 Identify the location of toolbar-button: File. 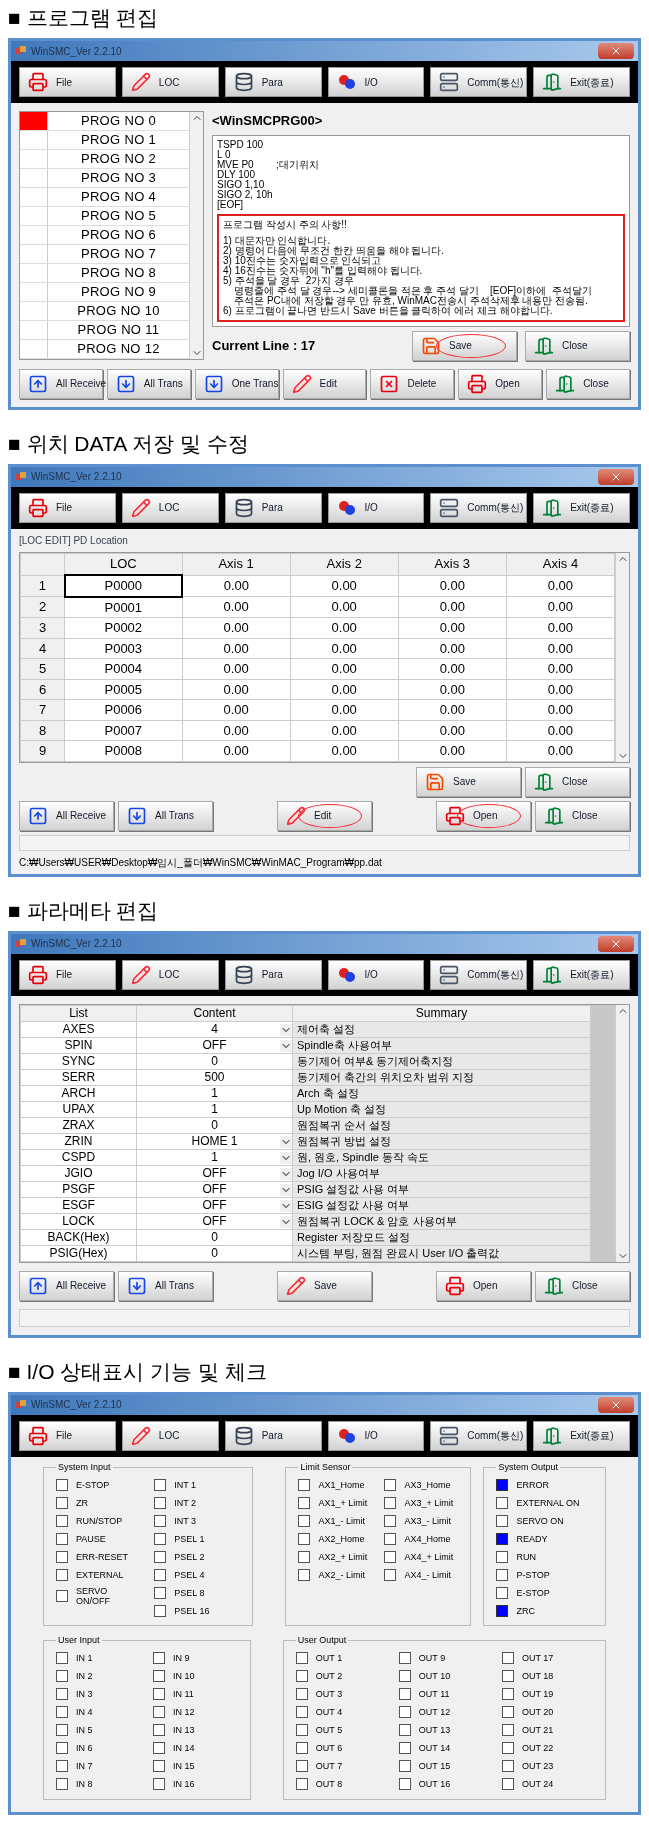
(67, 974).